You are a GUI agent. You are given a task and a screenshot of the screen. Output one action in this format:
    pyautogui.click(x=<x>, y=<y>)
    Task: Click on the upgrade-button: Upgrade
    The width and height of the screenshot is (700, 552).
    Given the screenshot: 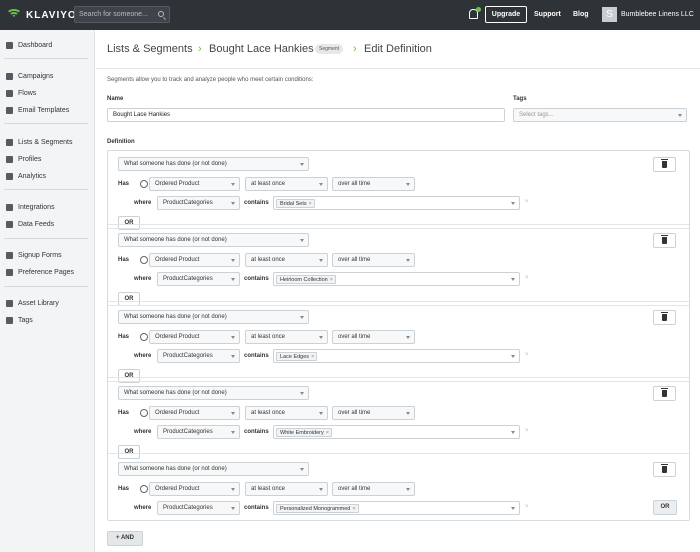 What is the action you would take?
    pyautogui.click(x=506, y=14)
    